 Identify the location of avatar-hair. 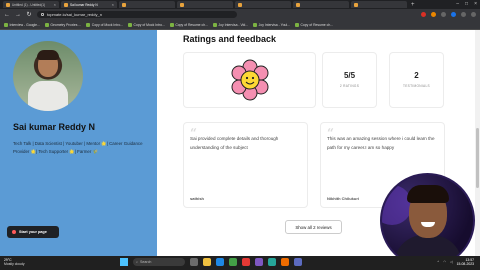
(48, 55).